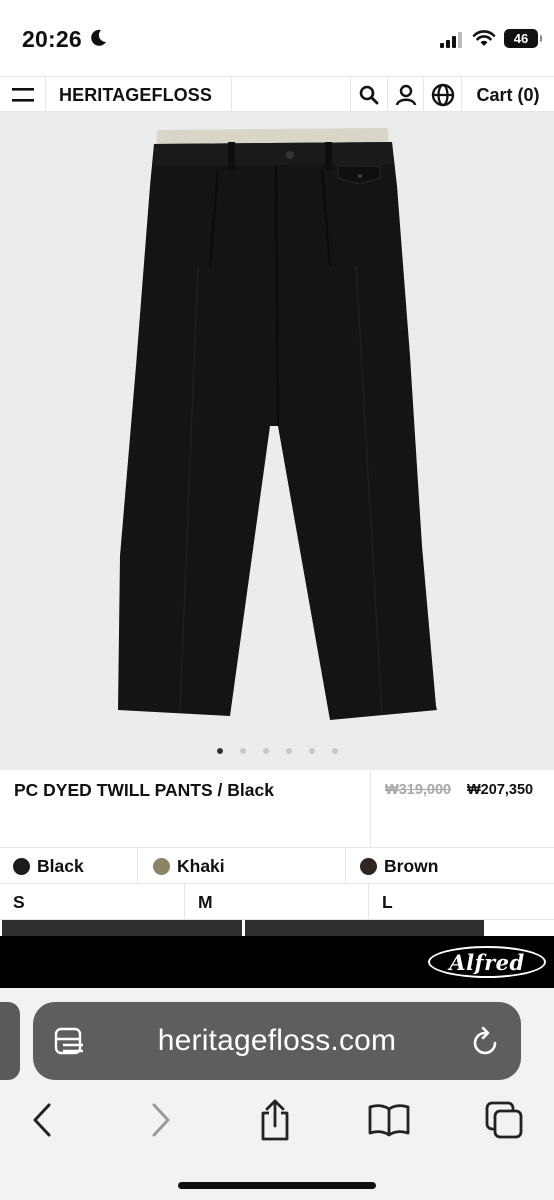 The height and width of the screenshot is (1200, 554). I want to click on tabs-button, so click(504, 1120).